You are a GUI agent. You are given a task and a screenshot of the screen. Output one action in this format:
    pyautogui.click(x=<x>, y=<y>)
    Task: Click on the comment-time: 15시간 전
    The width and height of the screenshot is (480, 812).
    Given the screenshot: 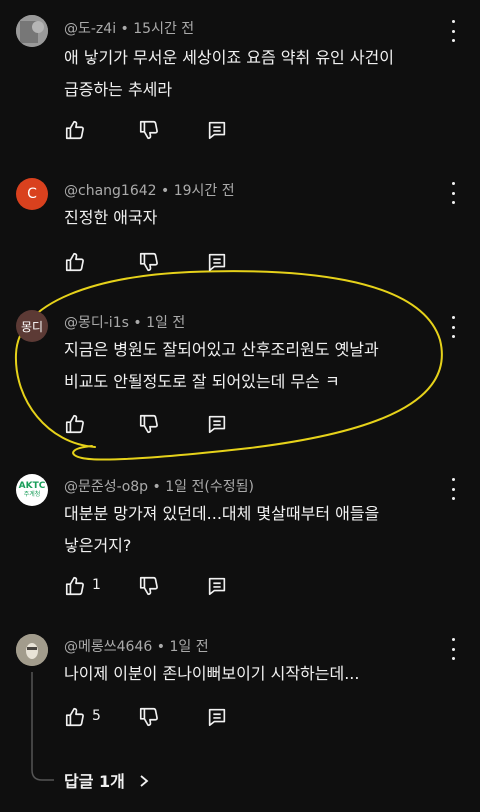 What is the action you would take?
    pyautogui.click(x=163, y=29)
    